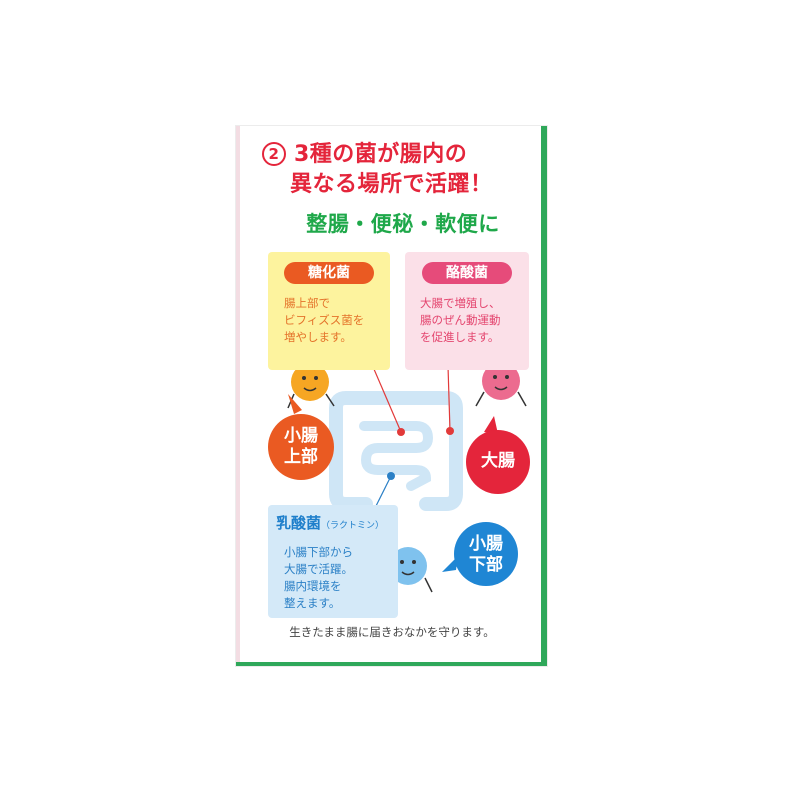 This screenshot has width=800, height=800. What do you see at coordinates (307, 303) in the screenshot?
I see `description-line: 腸上部で` at bounding box center [307, 303].